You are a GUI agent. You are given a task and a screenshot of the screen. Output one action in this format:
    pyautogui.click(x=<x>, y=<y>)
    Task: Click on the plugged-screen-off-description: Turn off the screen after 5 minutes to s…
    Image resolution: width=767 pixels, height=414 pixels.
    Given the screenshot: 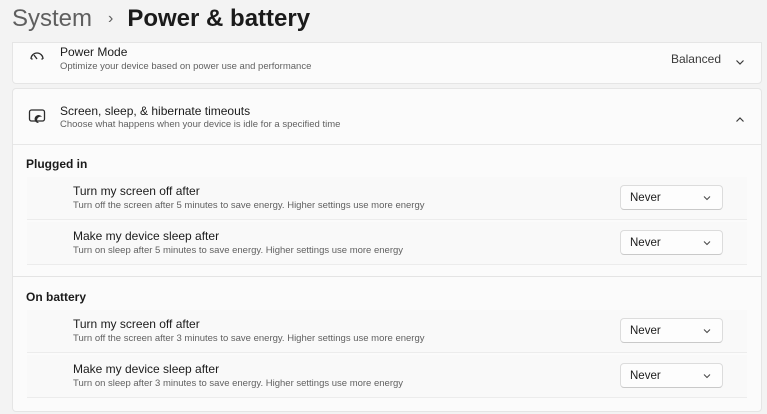 What is the action you would take?
    pyautogui.click(x=249, y=205)
    